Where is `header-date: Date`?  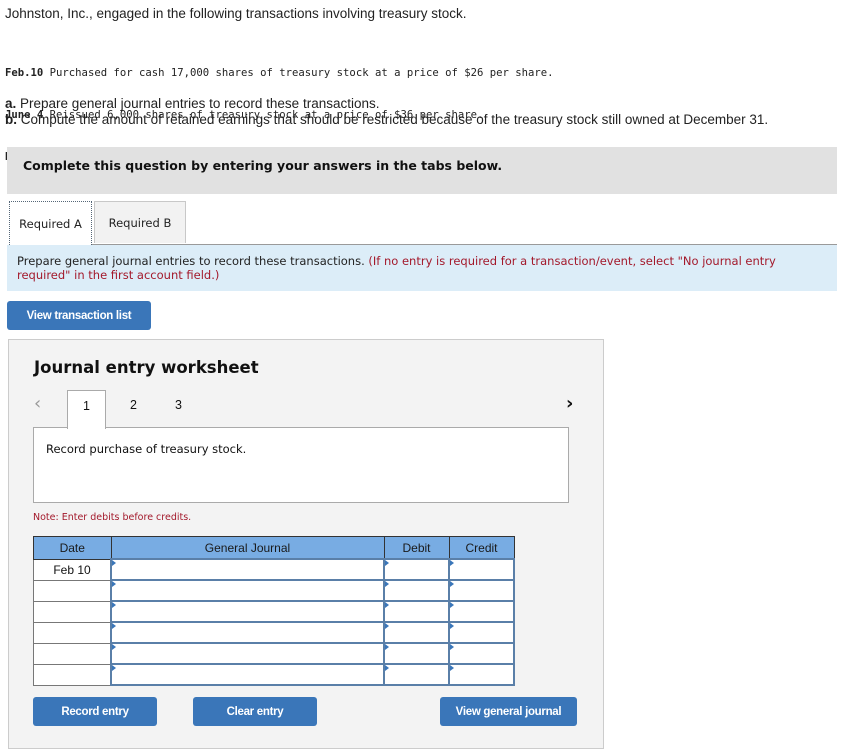 header-date: Date is located at coordinates (72, 548).